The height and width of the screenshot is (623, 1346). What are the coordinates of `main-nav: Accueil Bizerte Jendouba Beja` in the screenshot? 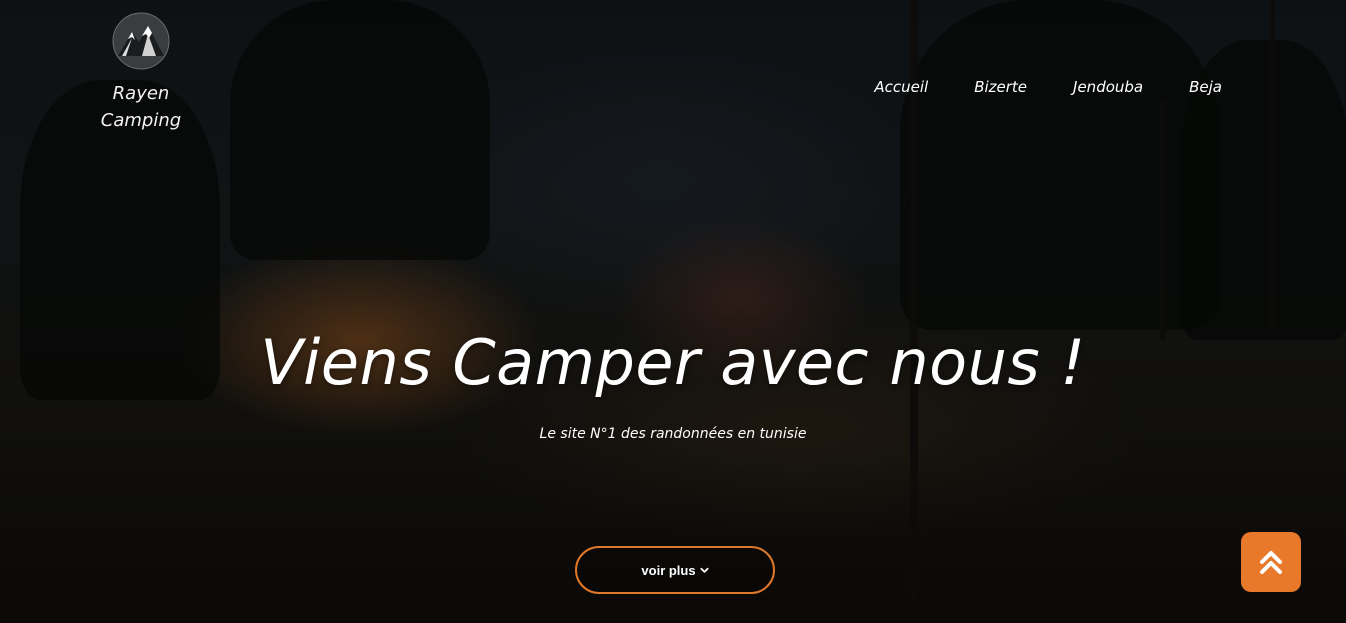 It's located at (1025, 87).